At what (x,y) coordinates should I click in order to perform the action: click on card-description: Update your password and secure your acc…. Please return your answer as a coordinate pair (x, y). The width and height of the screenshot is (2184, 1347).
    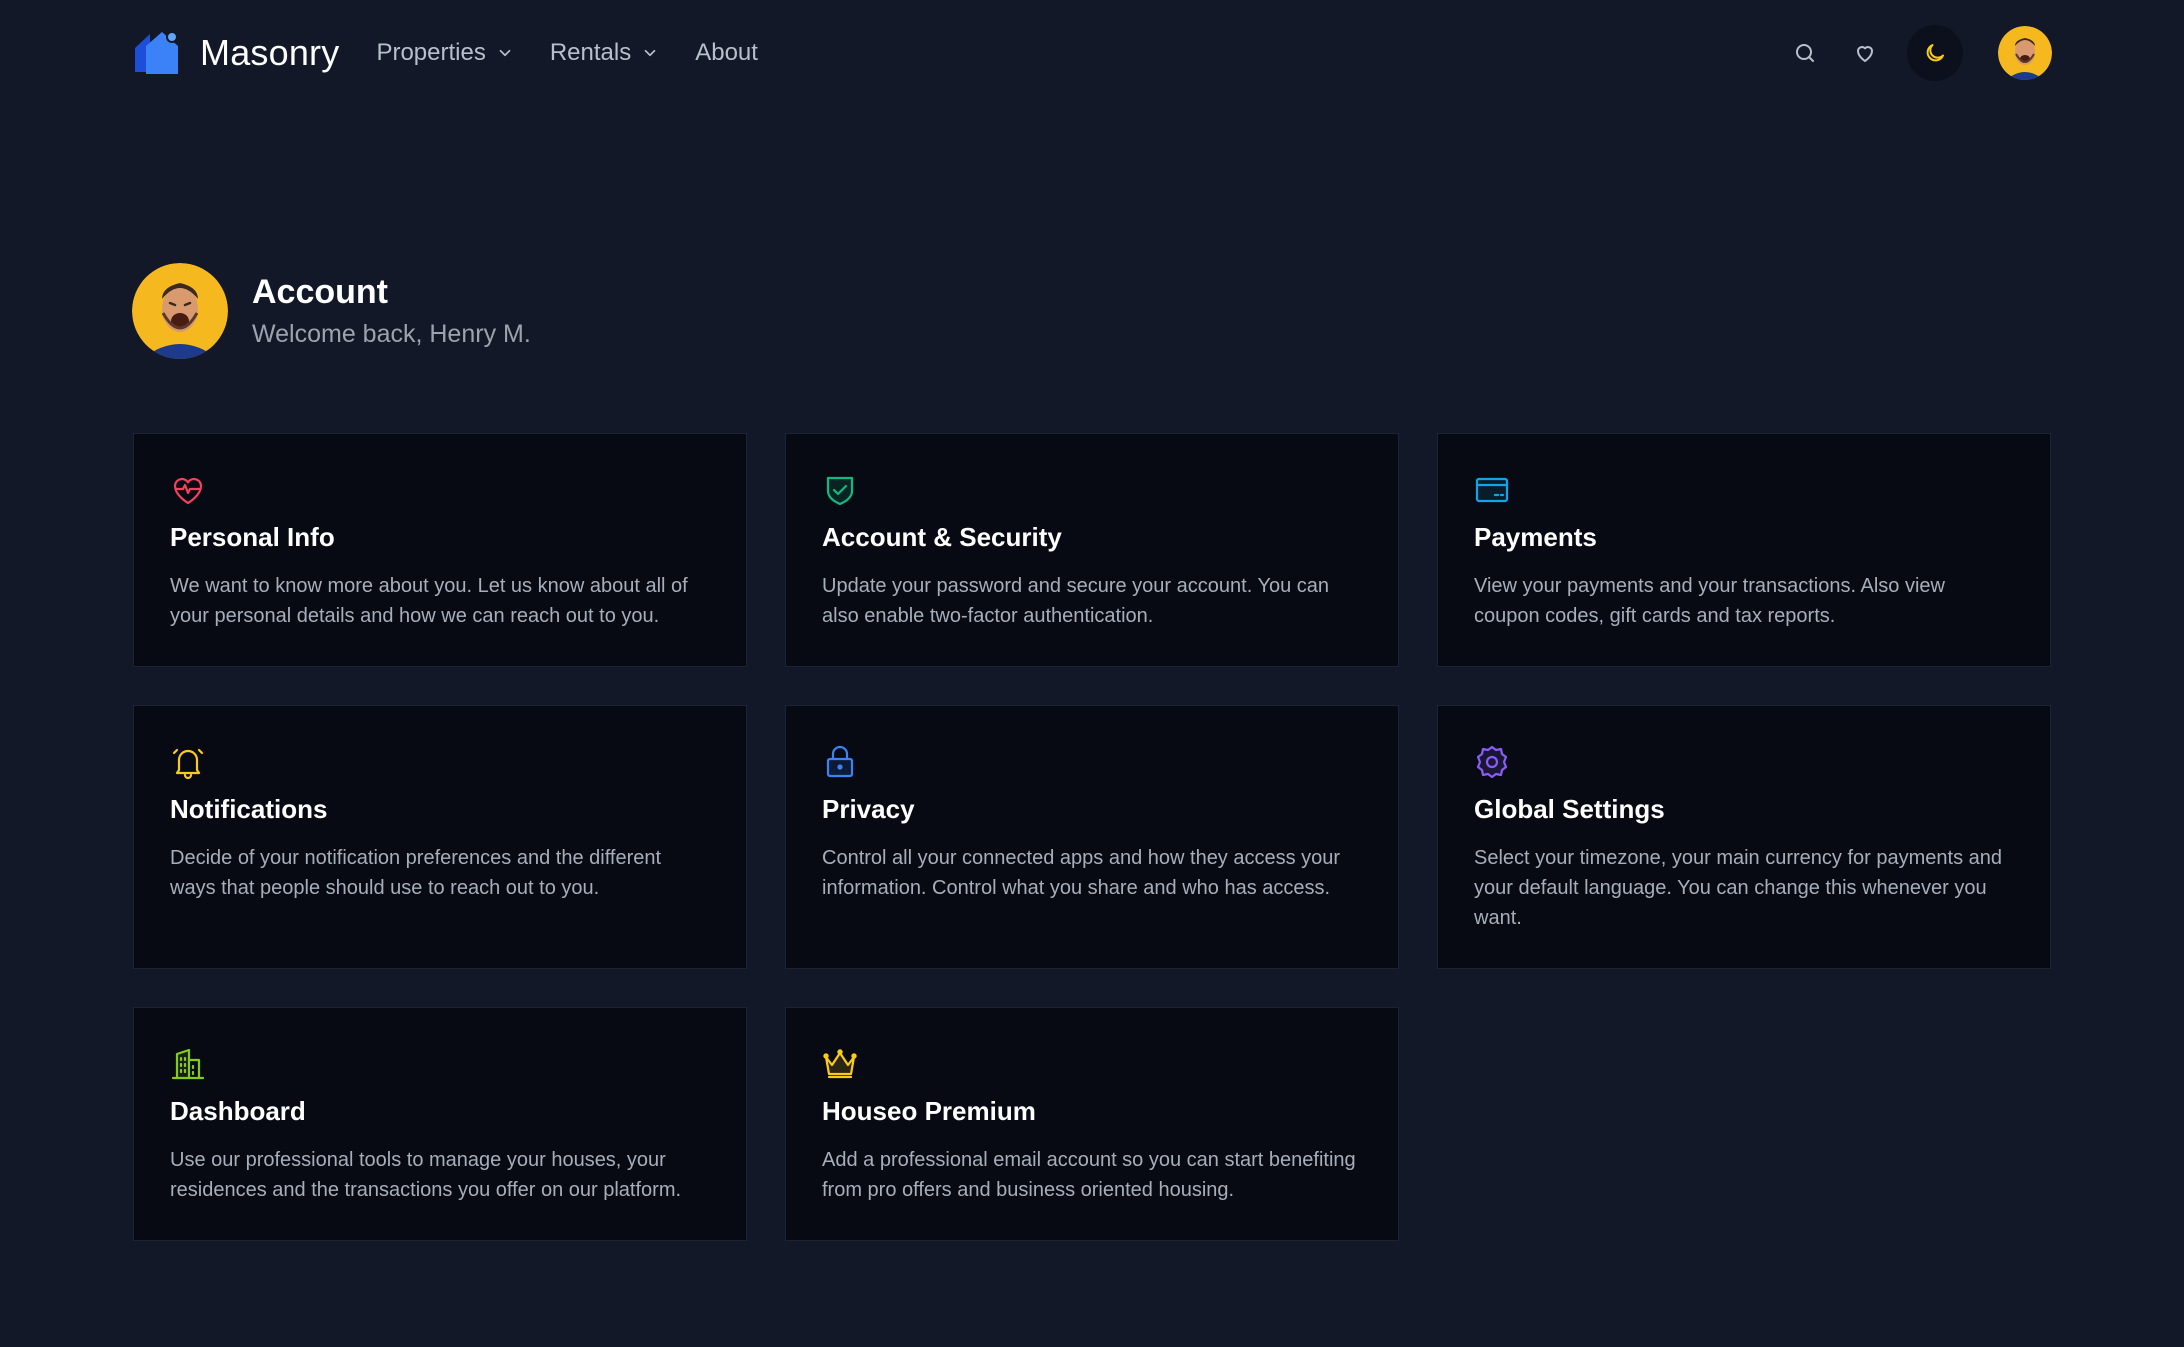
    Looking at the image, I should click on (1075, 601).